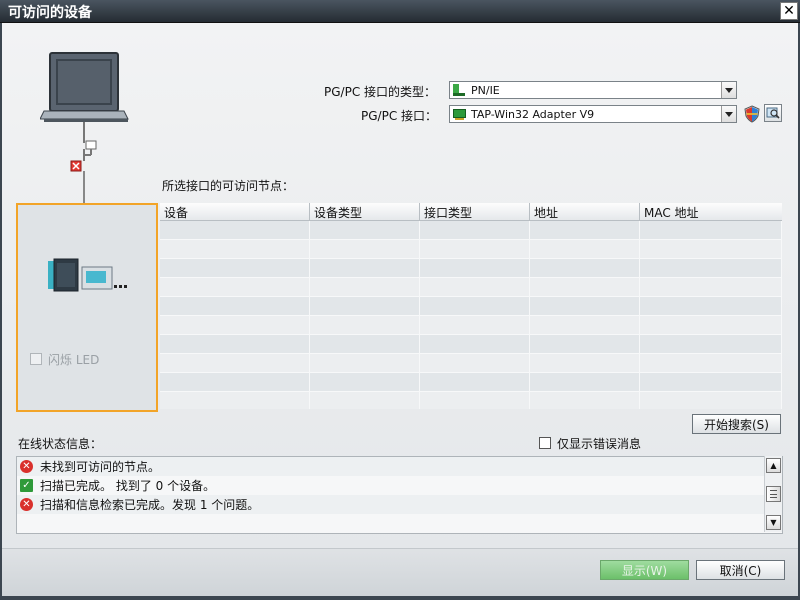 This screenshot has height=600, width=800. Describe the element at coordinates (235, 211) in the screenshot. I see `column-header-device: 设备` at that location.